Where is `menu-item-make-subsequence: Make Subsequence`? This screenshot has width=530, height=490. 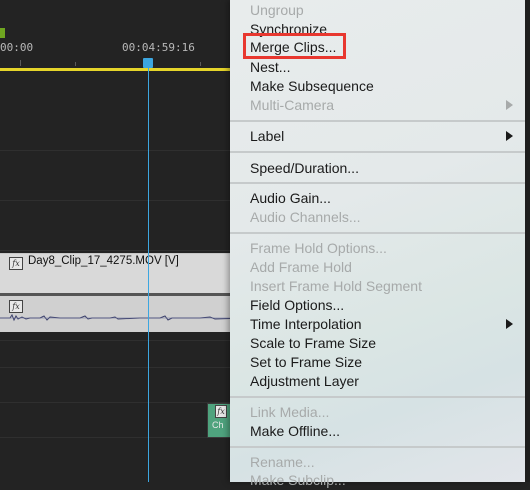 menu-item-make-subsequence: Make Subsequence is located at coordinates (312, 86).